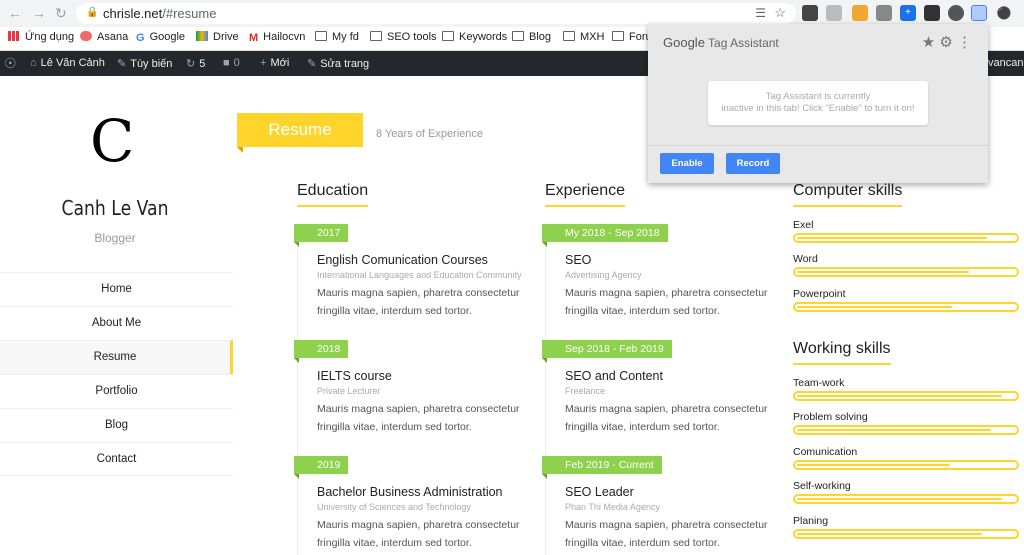  Describe the element at coordinates (116, 425) in the screenshot. I see `menu-item-blog: Blog` at that location.